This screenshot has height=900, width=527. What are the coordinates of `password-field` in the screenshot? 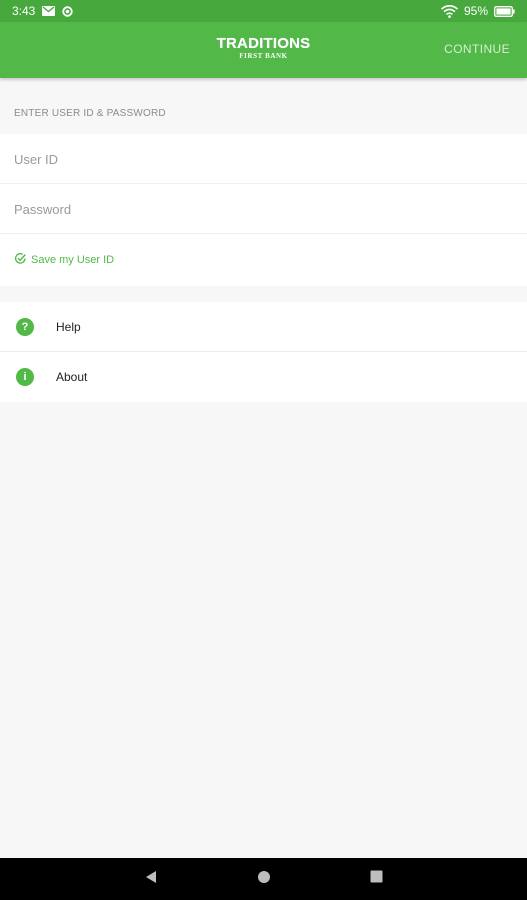 It's located at (264, 209).